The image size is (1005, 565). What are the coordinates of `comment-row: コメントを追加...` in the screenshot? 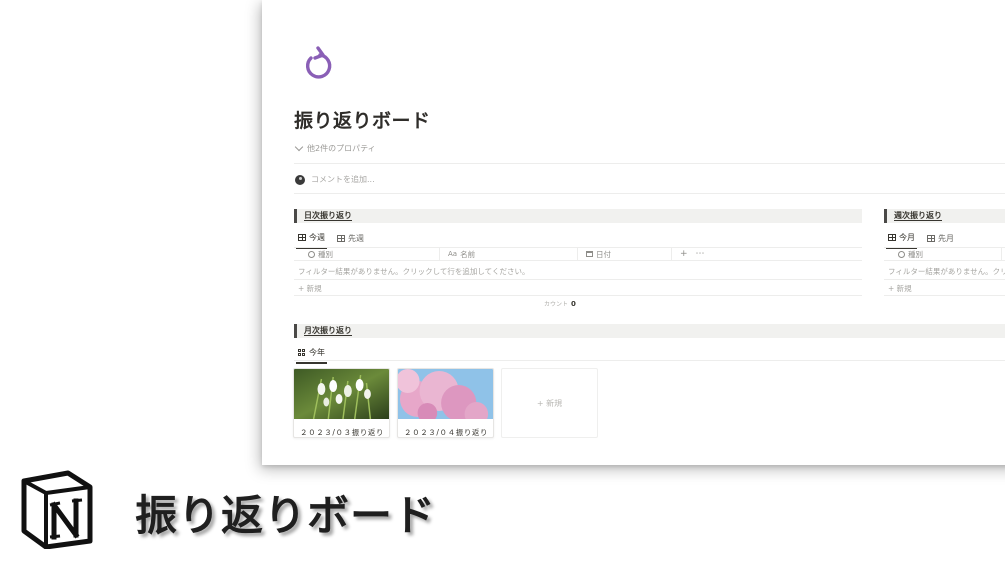 It's located at (335, 179).